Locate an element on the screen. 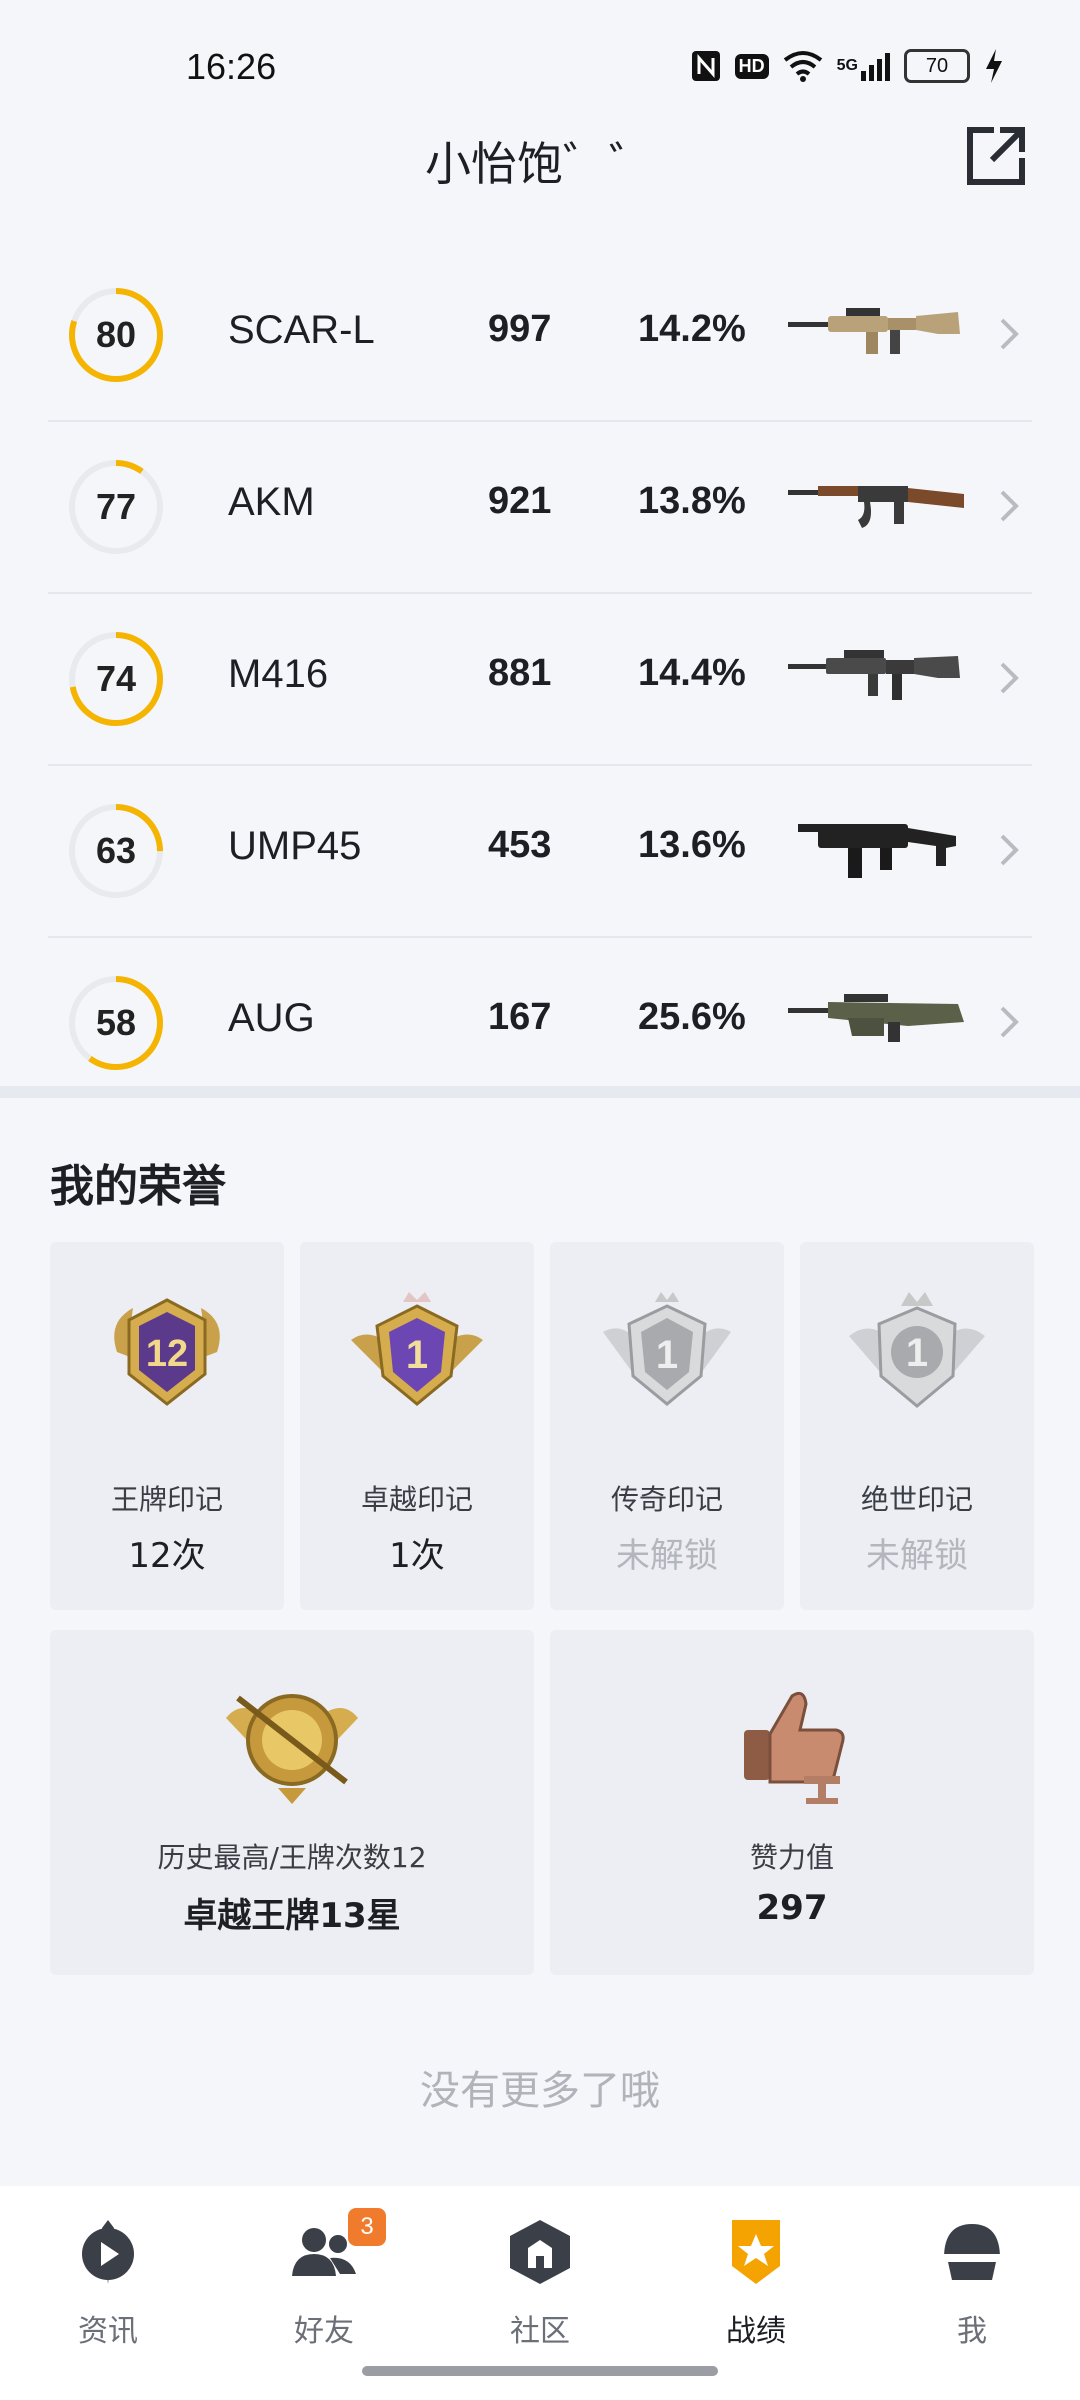  record-badge-icon is located at coordinates (756, 2252).